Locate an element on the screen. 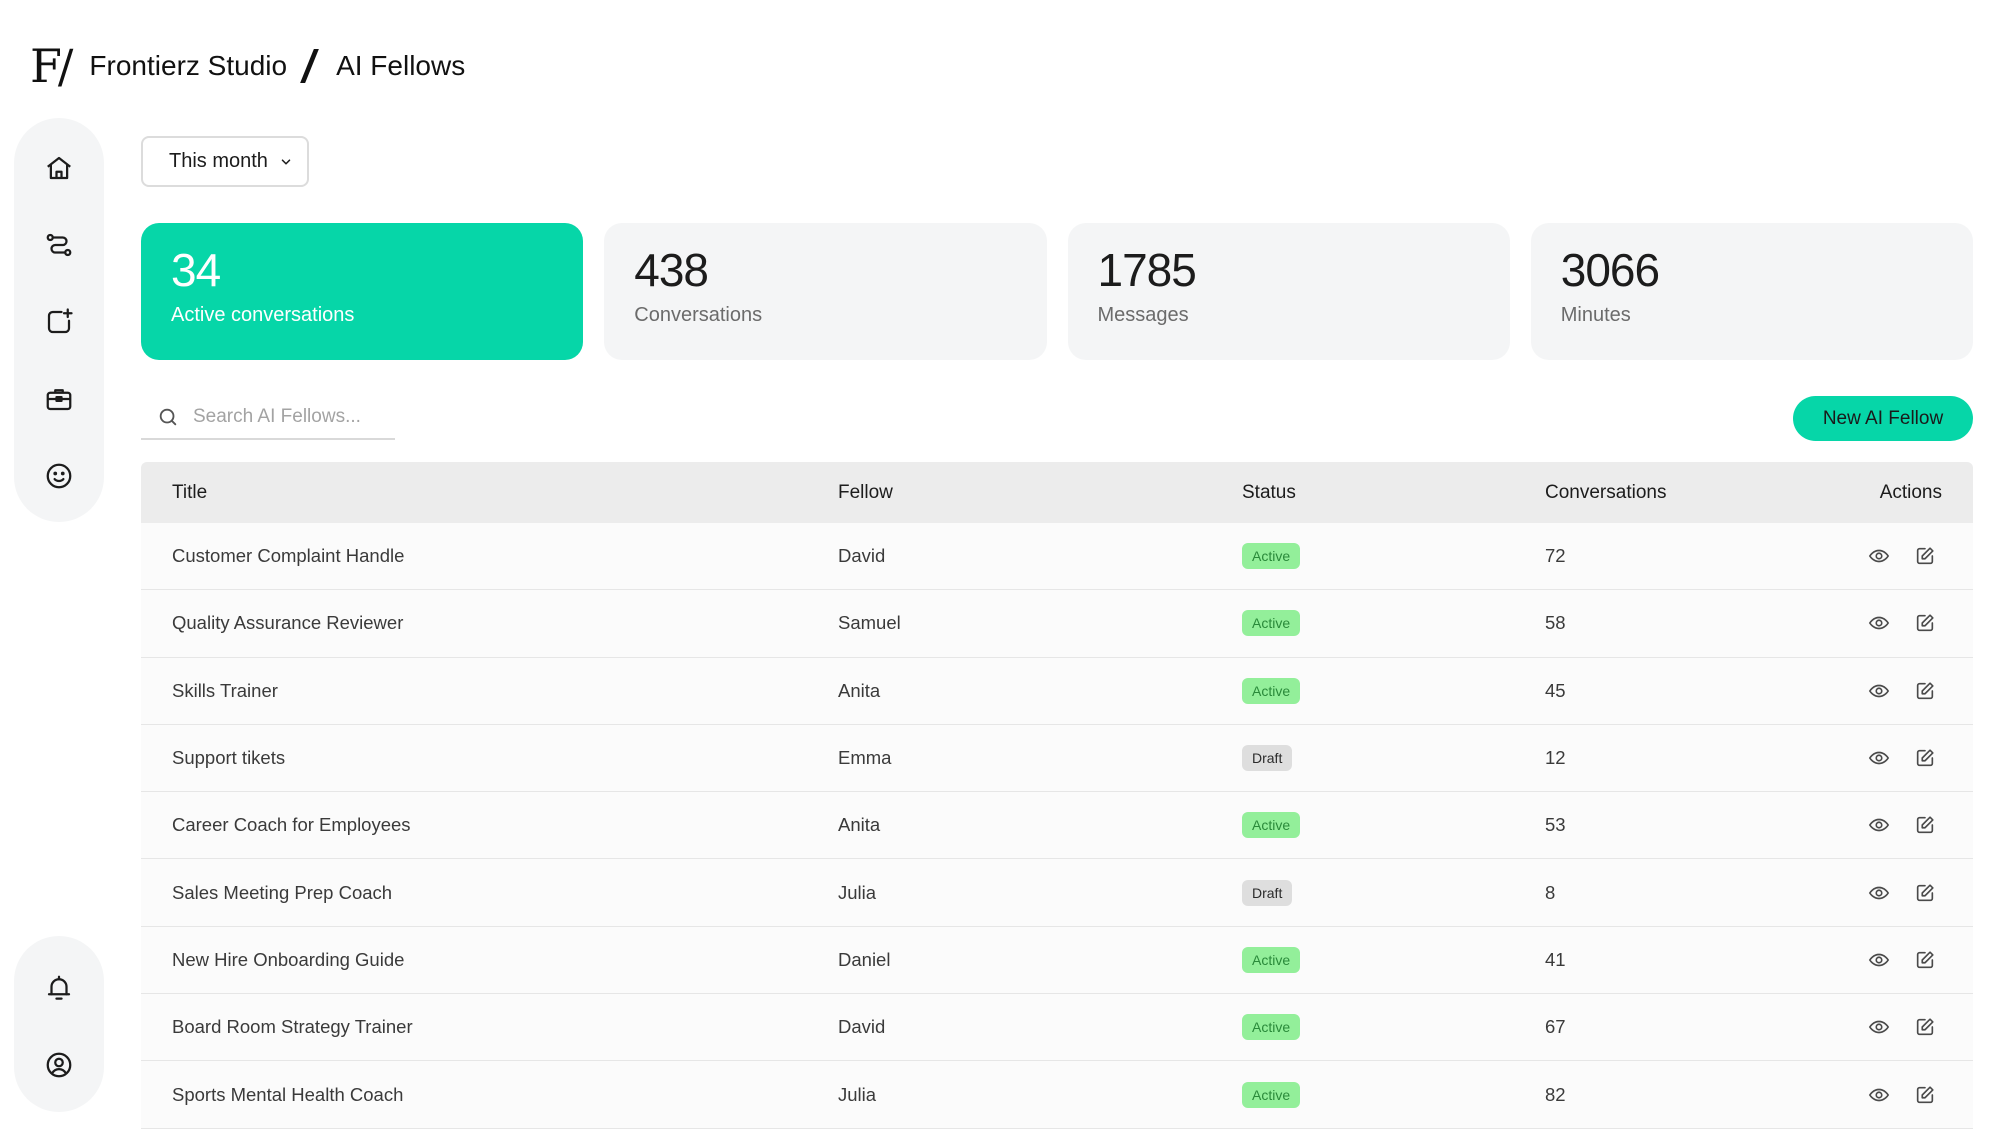 Image resolution: width=2000 pixels, height=1143 pixels. column-header-conversations: Conversations is located at coordinates (1696, 493).